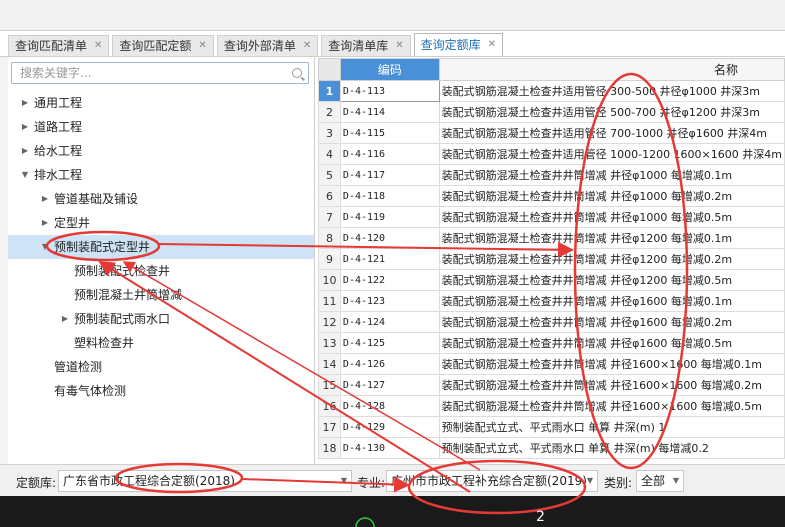  Describe the element at coordinates (611, 69) in the screenshot. I see `column-header-name: 名称` at that location.